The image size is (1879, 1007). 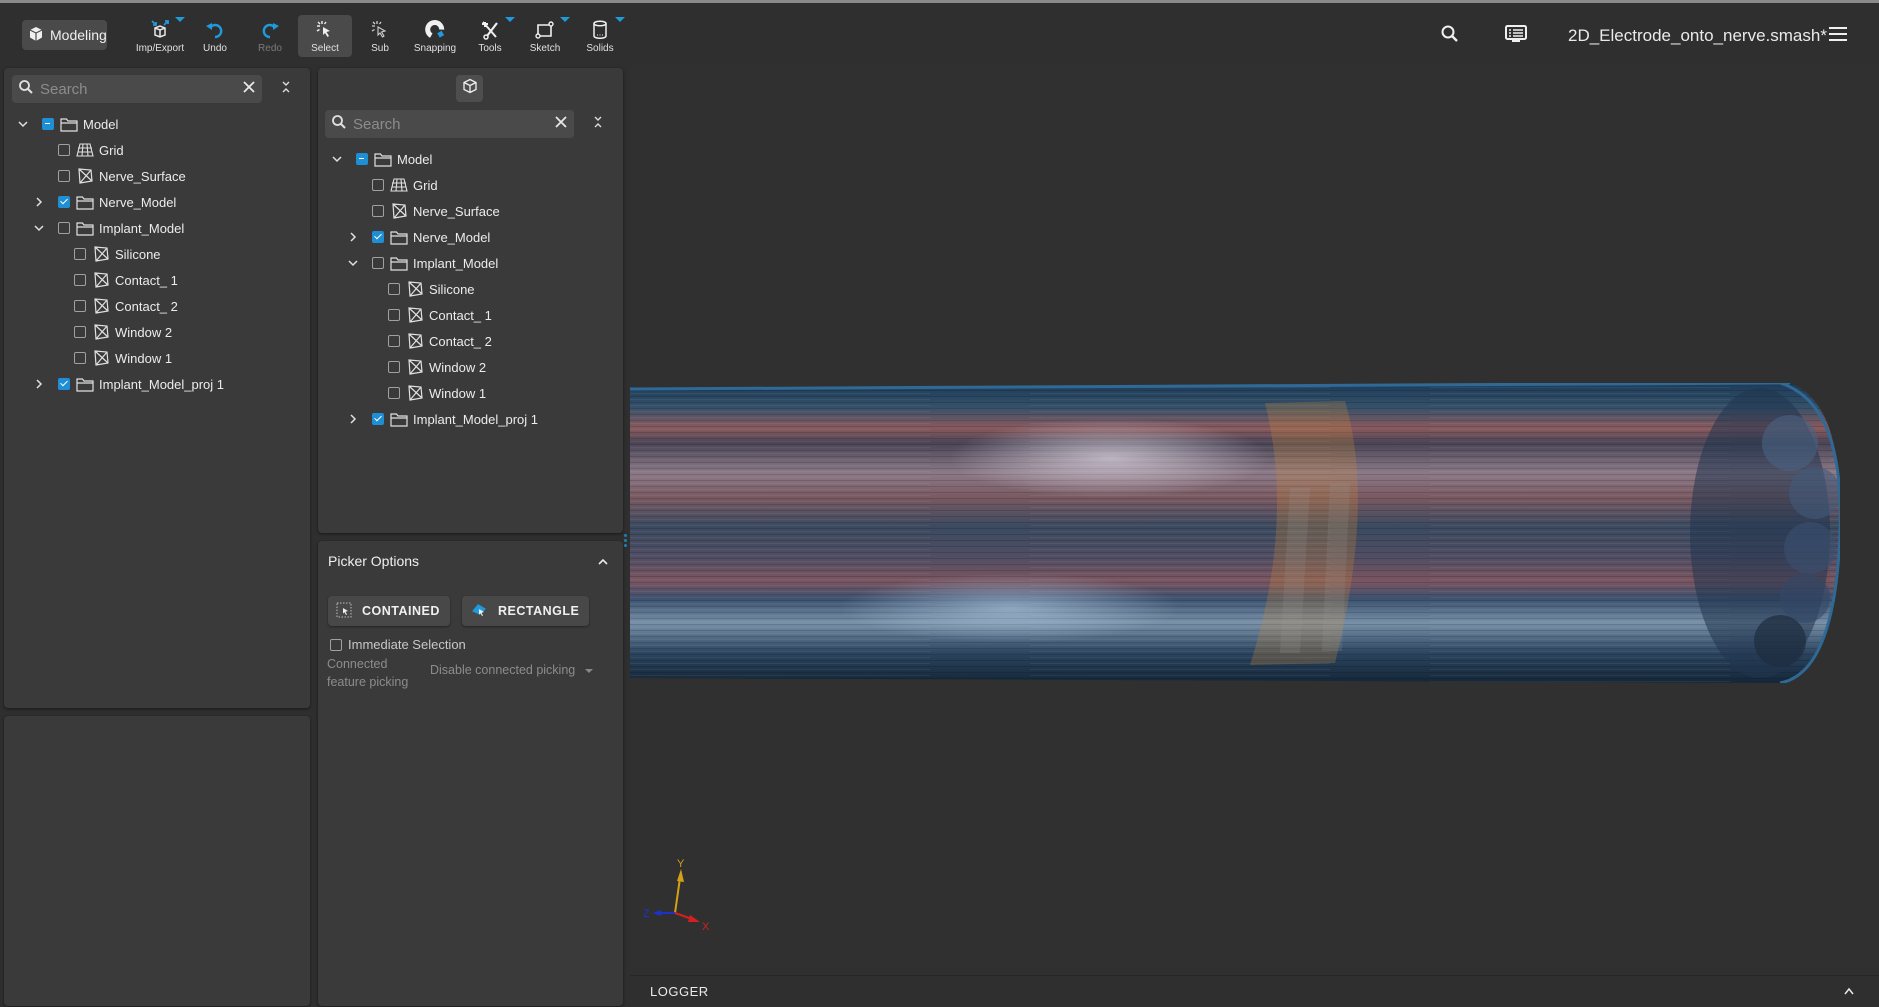 I want to click on picker-tree-search, so click(x=449, y=124).